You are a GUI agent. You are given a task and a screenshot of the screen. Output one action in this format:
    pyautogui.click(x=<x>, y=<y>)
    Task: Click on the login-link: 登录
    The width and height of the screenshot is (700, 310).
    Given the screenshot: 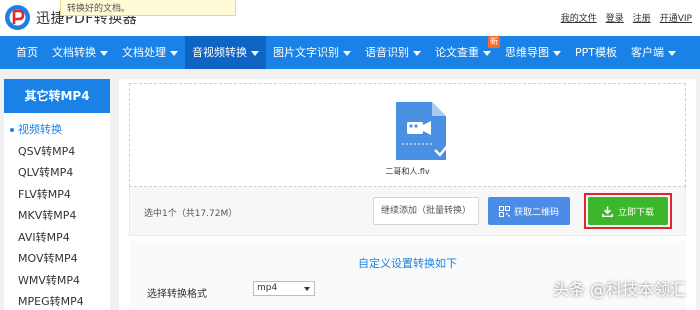 What is the action you would take?
    pyautogui.click(x=615, y=17)
    